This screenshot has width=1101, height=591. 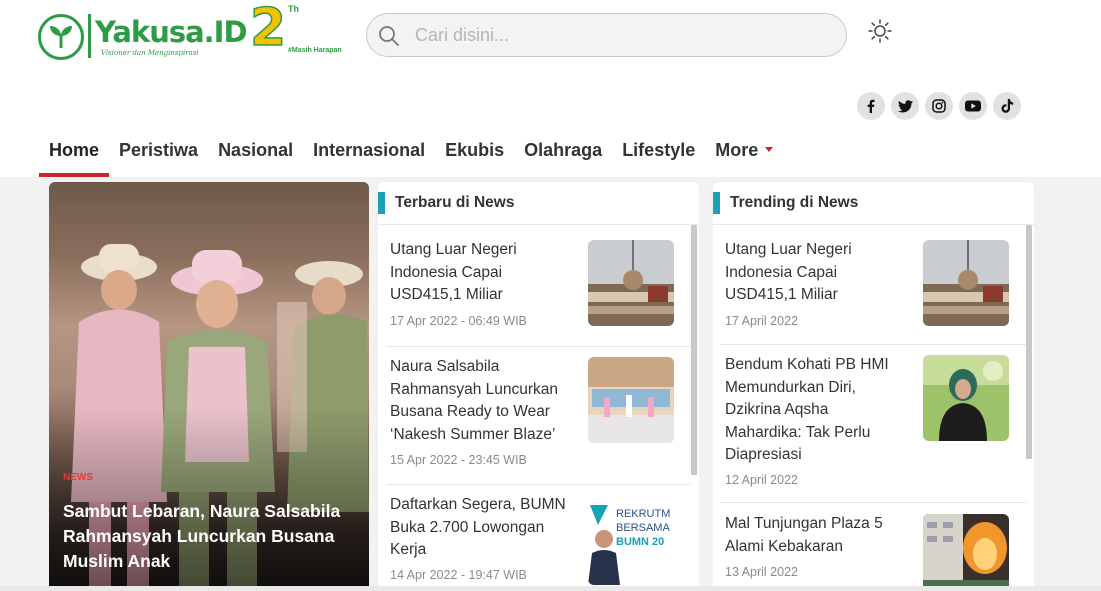 I want to click on search-box, so click(x=606, y=35).